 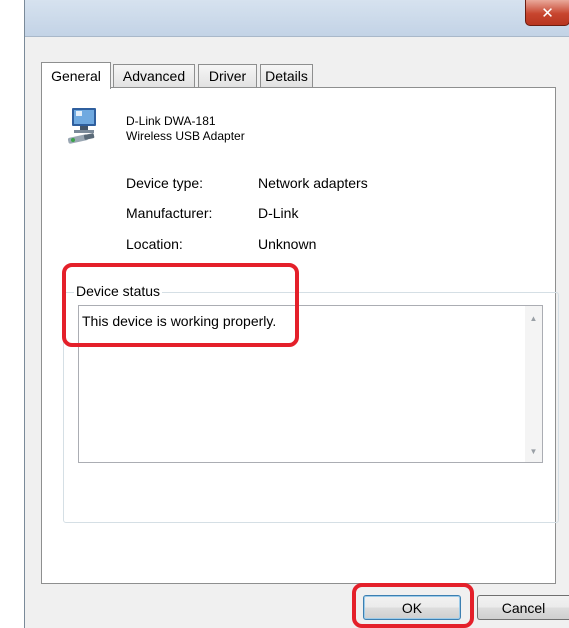 What do you see at coordinates (286, 75) in the screenshot?
I see `tab-details: Details` at bounding box center [286, 75].